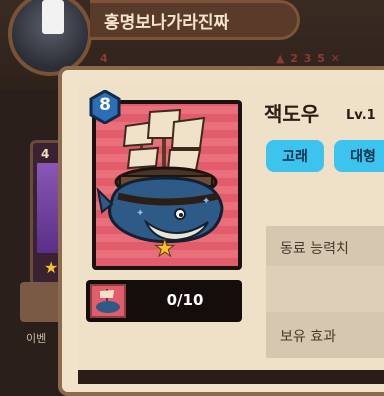 This screenshot has width=384, height=396. Describe the element at coordinates (185, 300) in the screenshot. I see `shard-progress-text: 0/10` at that location.